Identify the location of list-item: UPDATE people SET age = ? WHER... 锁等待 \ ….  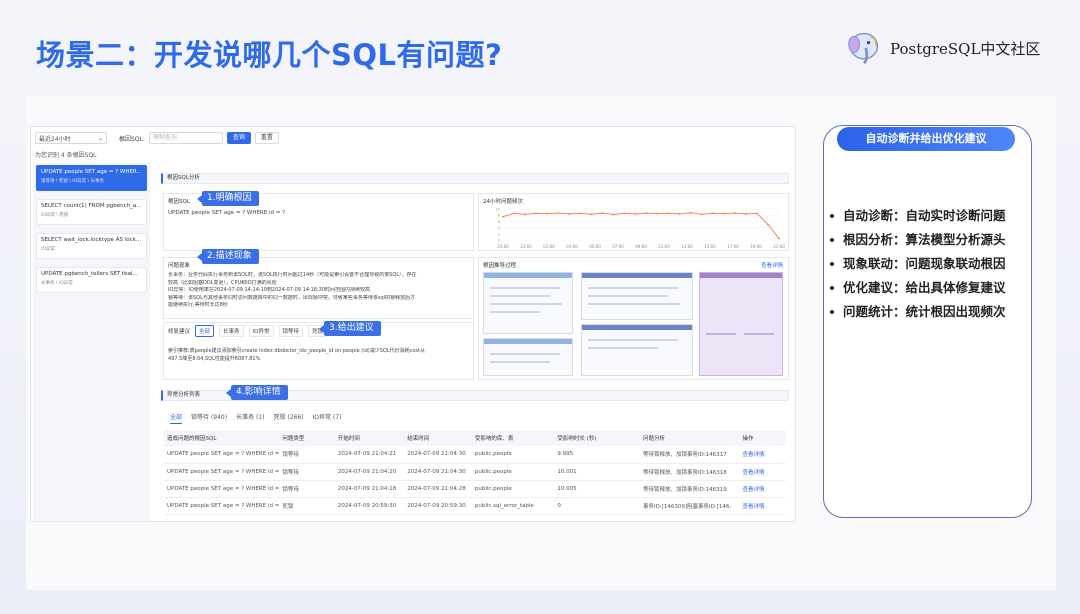
(91, 178).